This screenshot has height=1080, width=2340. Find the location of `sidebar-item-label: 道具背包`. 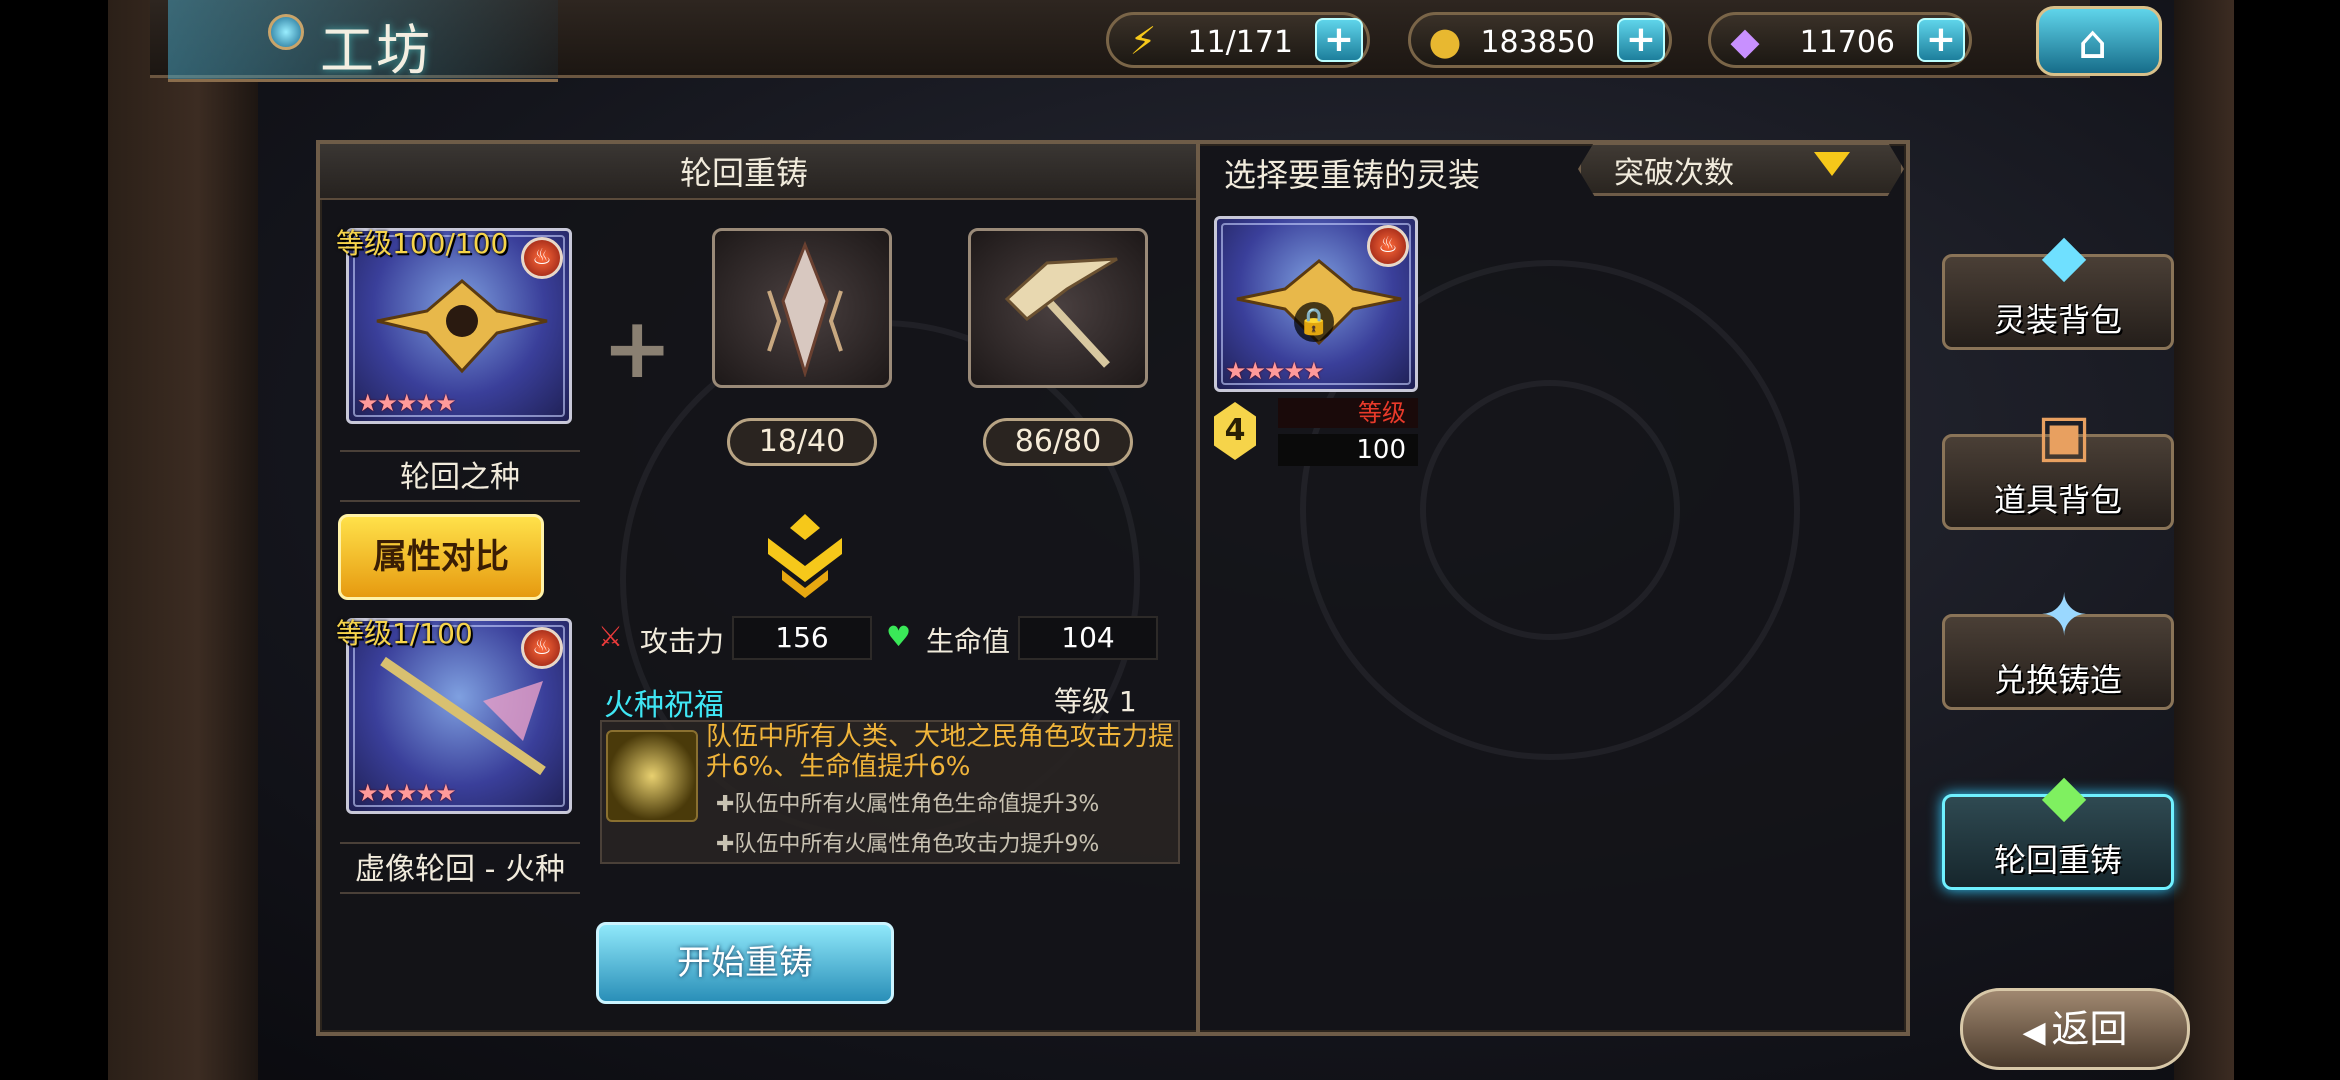

sidebar-item-label: 道具背包 is located at coordinates (2057, 500).